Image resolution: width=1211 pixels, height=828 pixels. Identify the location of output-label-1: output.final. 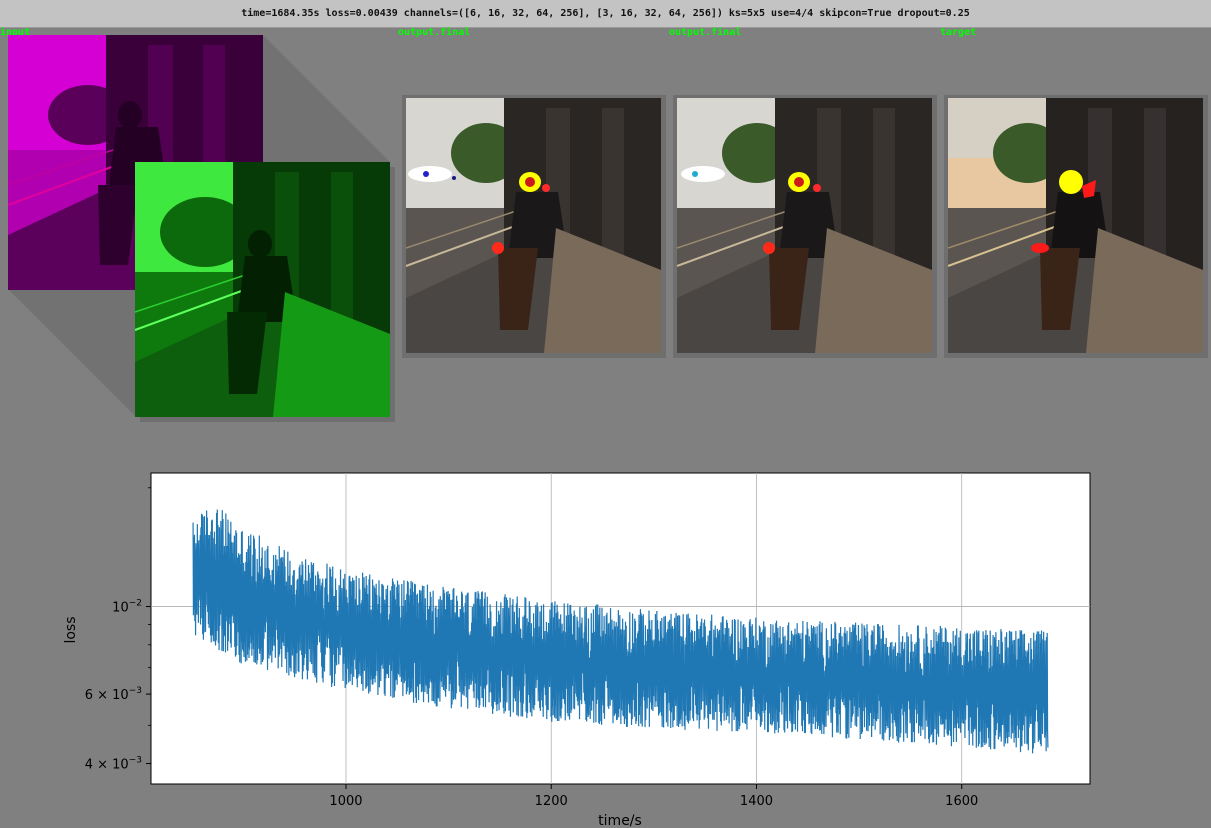
(434, 32).